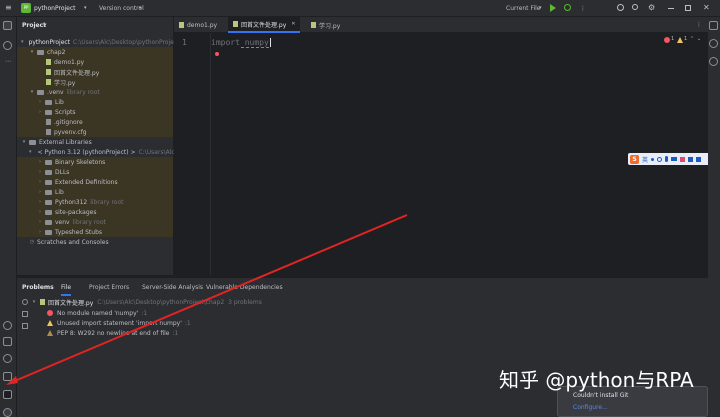 Image resolution: width=720 pixels, height=417 pixels. Describe the element at coordinates (596, 380) in the screenshot. I see `watermark: 知乎 @python与RPA` at that location.